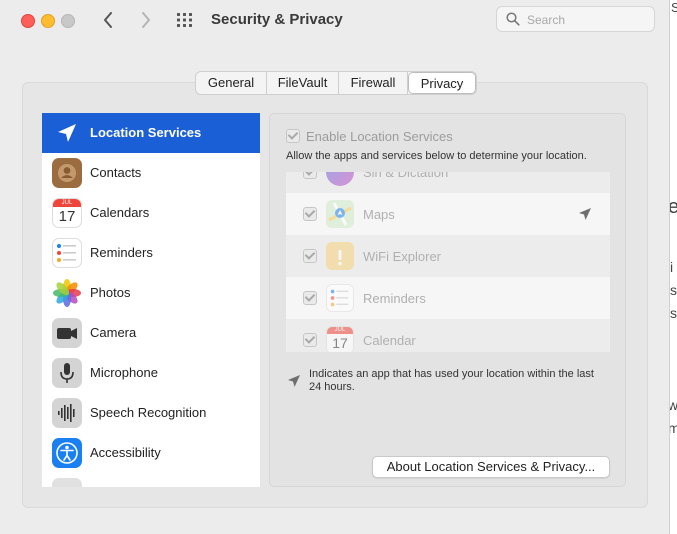 This screenshot has height=534, width=677. I want to click on sidebar-item-reminders: Reminders, so click(151, 253).